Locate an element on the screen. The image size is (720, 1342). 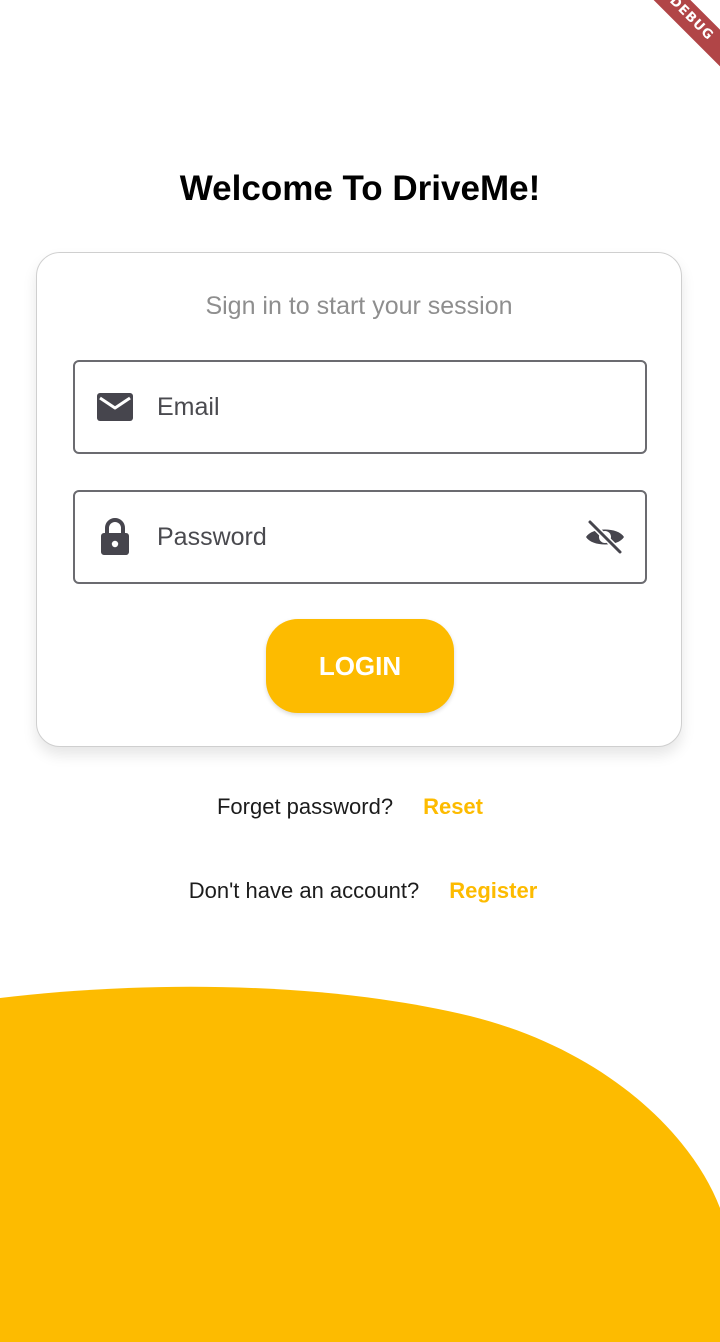
password-input is located at coordinates (370, 537).